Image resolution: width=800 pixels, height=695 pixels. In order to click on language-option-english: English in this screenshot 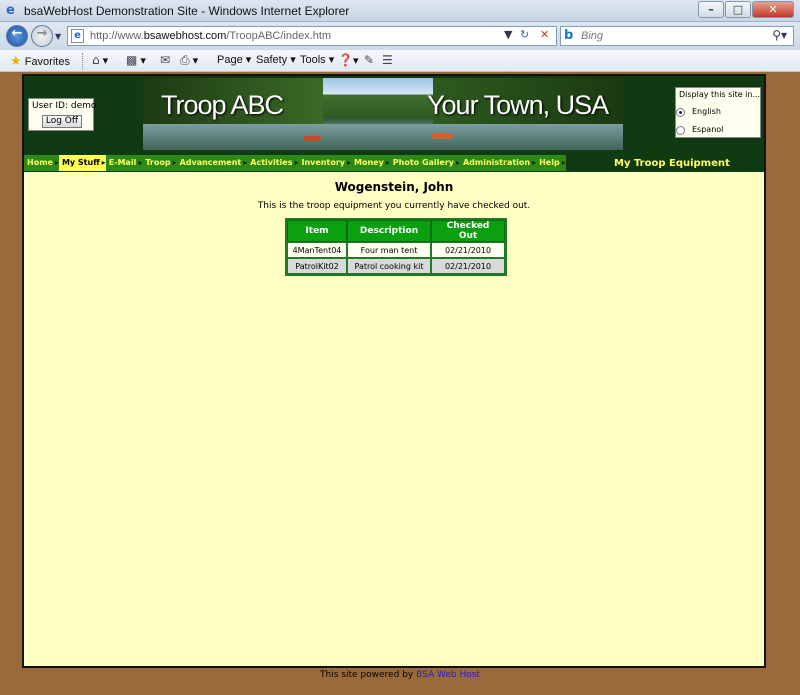, I will do `click(698, 112)`.